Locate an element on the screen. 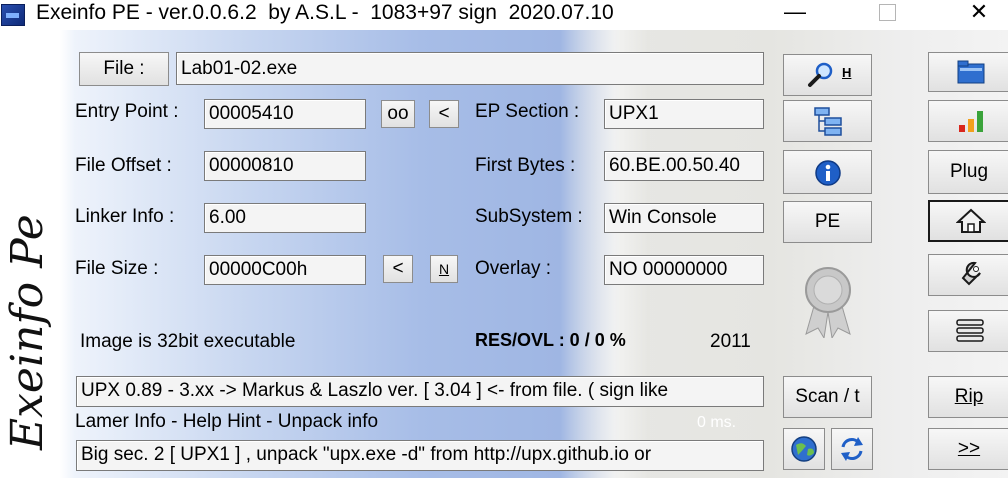 The width and height of the screenshot is (1008, 478). info-button is located at coordinates (827, 172).